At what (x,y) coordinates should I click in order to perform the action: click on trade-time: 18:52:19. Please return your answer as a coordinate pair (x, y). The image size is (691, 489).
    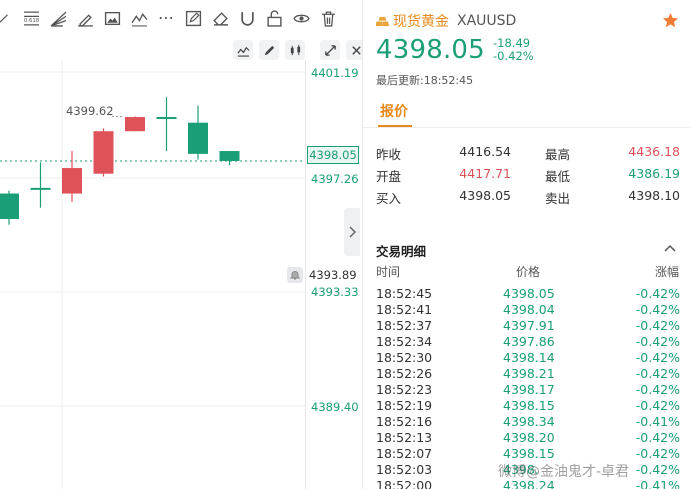
    Looking at the image, I should click on (404, 405).